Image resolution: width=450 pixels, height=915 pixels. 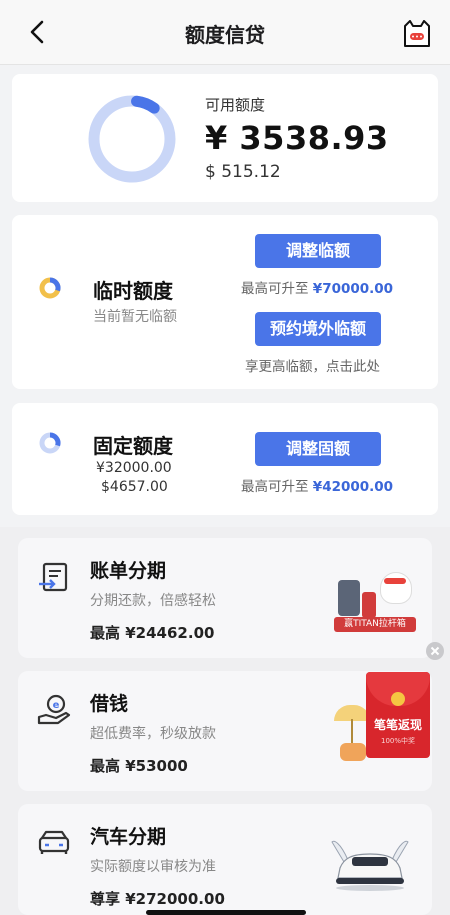 What do you see at coordinates (398, 699) in the screenshot?
I see `coin-icon` at bounding box center [398, 699].